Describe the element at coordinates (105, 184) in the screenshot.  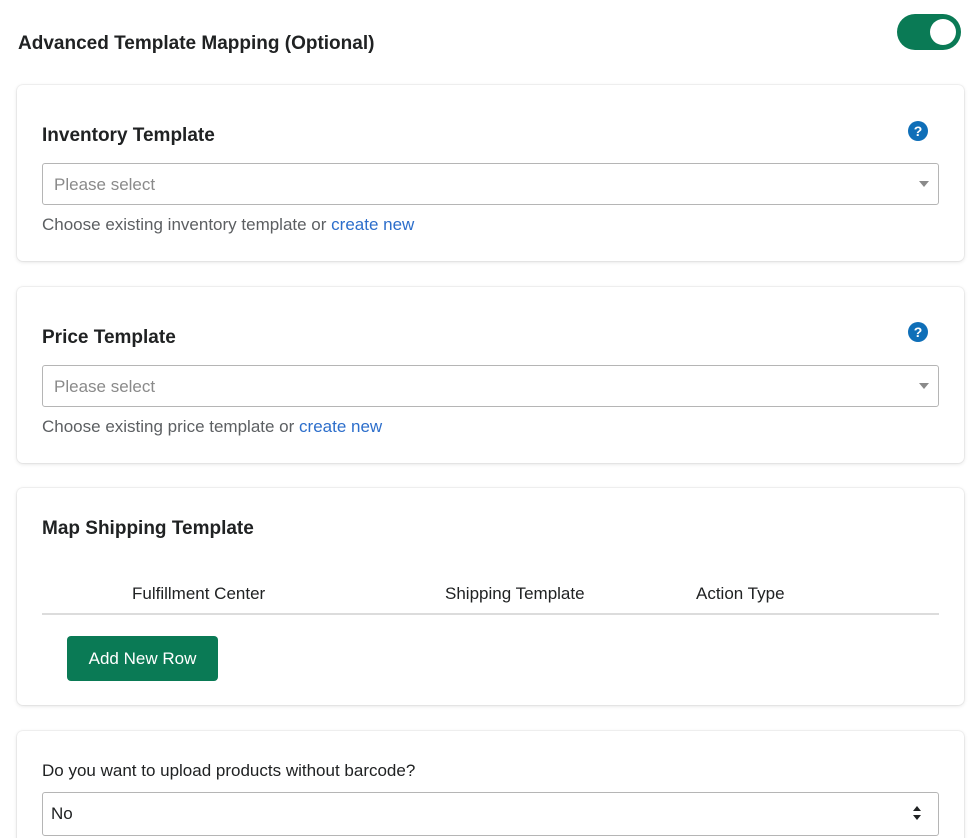
I see `inventory-template-placeholder: Please select` at that location.